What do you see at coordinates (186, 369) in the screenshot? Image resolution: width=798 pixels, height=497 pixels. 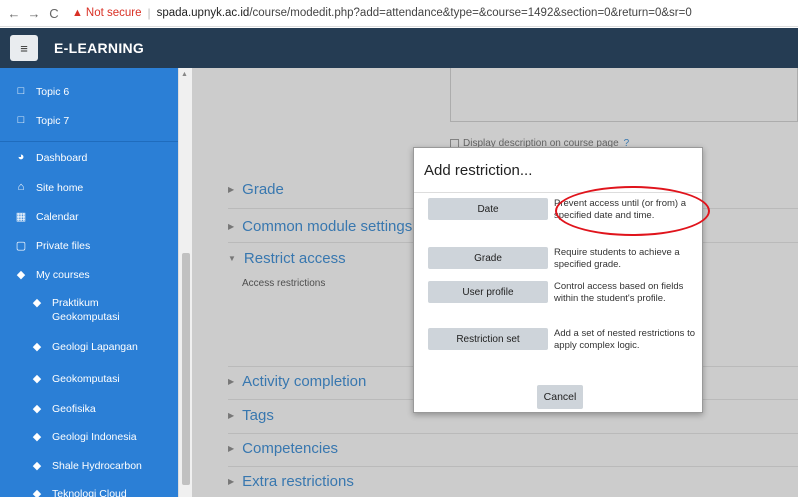 I see `scrollbar-thumb` at bounding box center [186, 369].